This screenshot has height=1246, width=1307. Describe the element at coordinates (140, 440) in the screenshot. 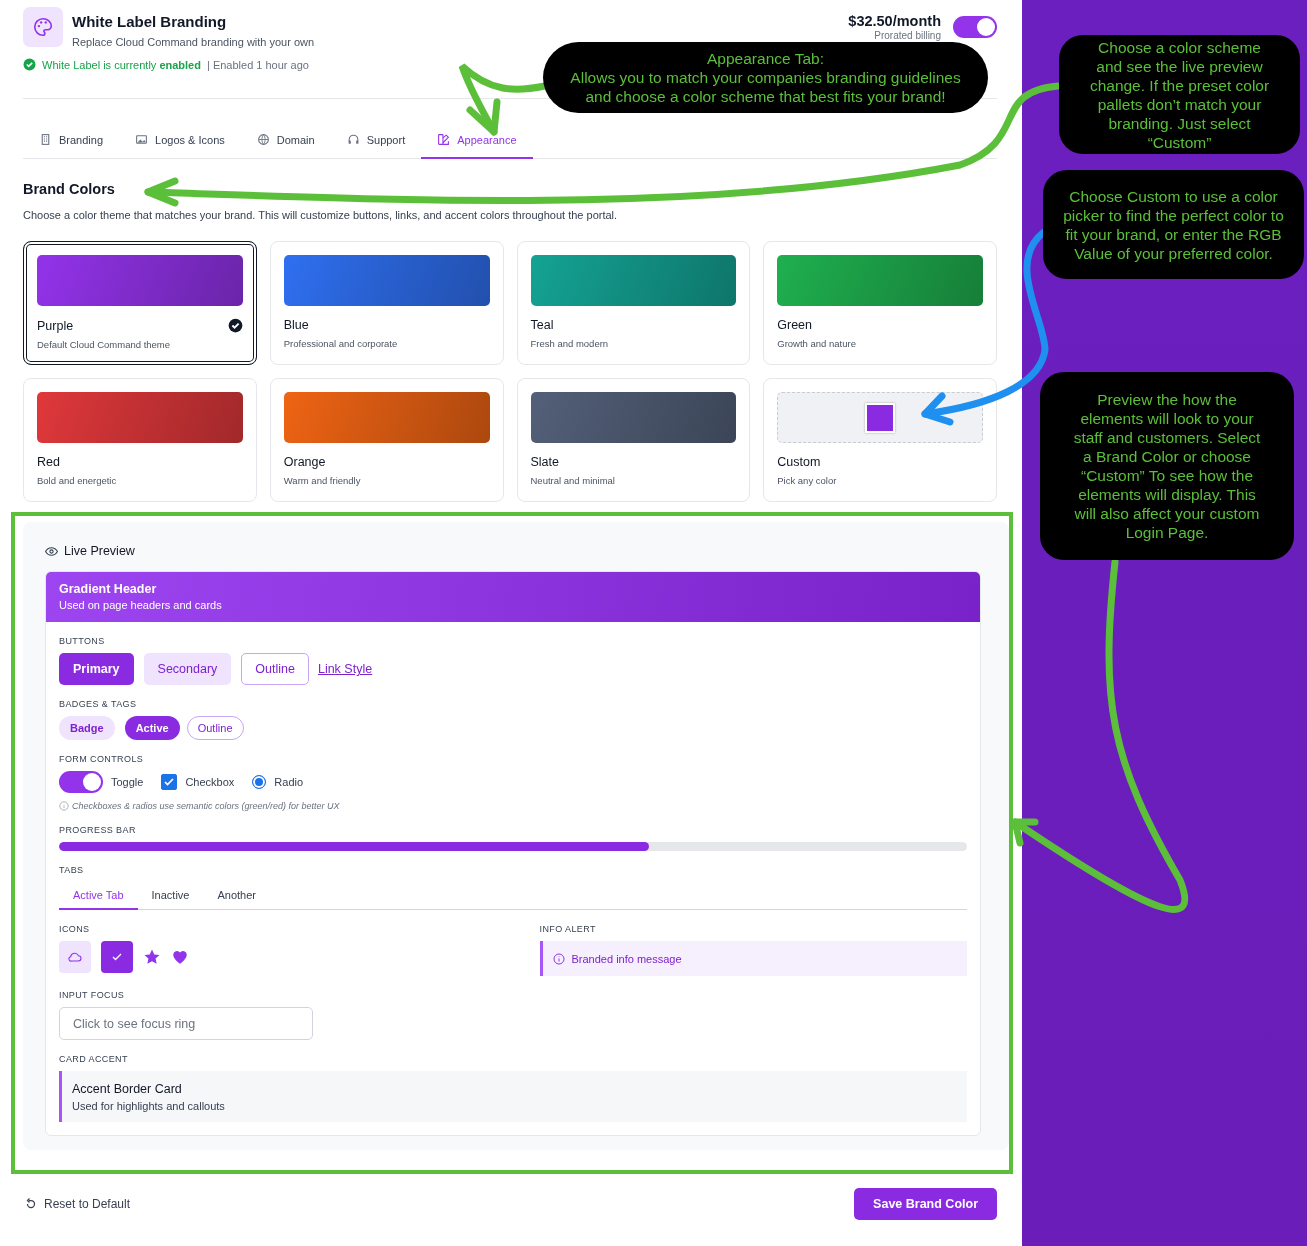

I see `theme-card: Red Bold and energetic` at that location.